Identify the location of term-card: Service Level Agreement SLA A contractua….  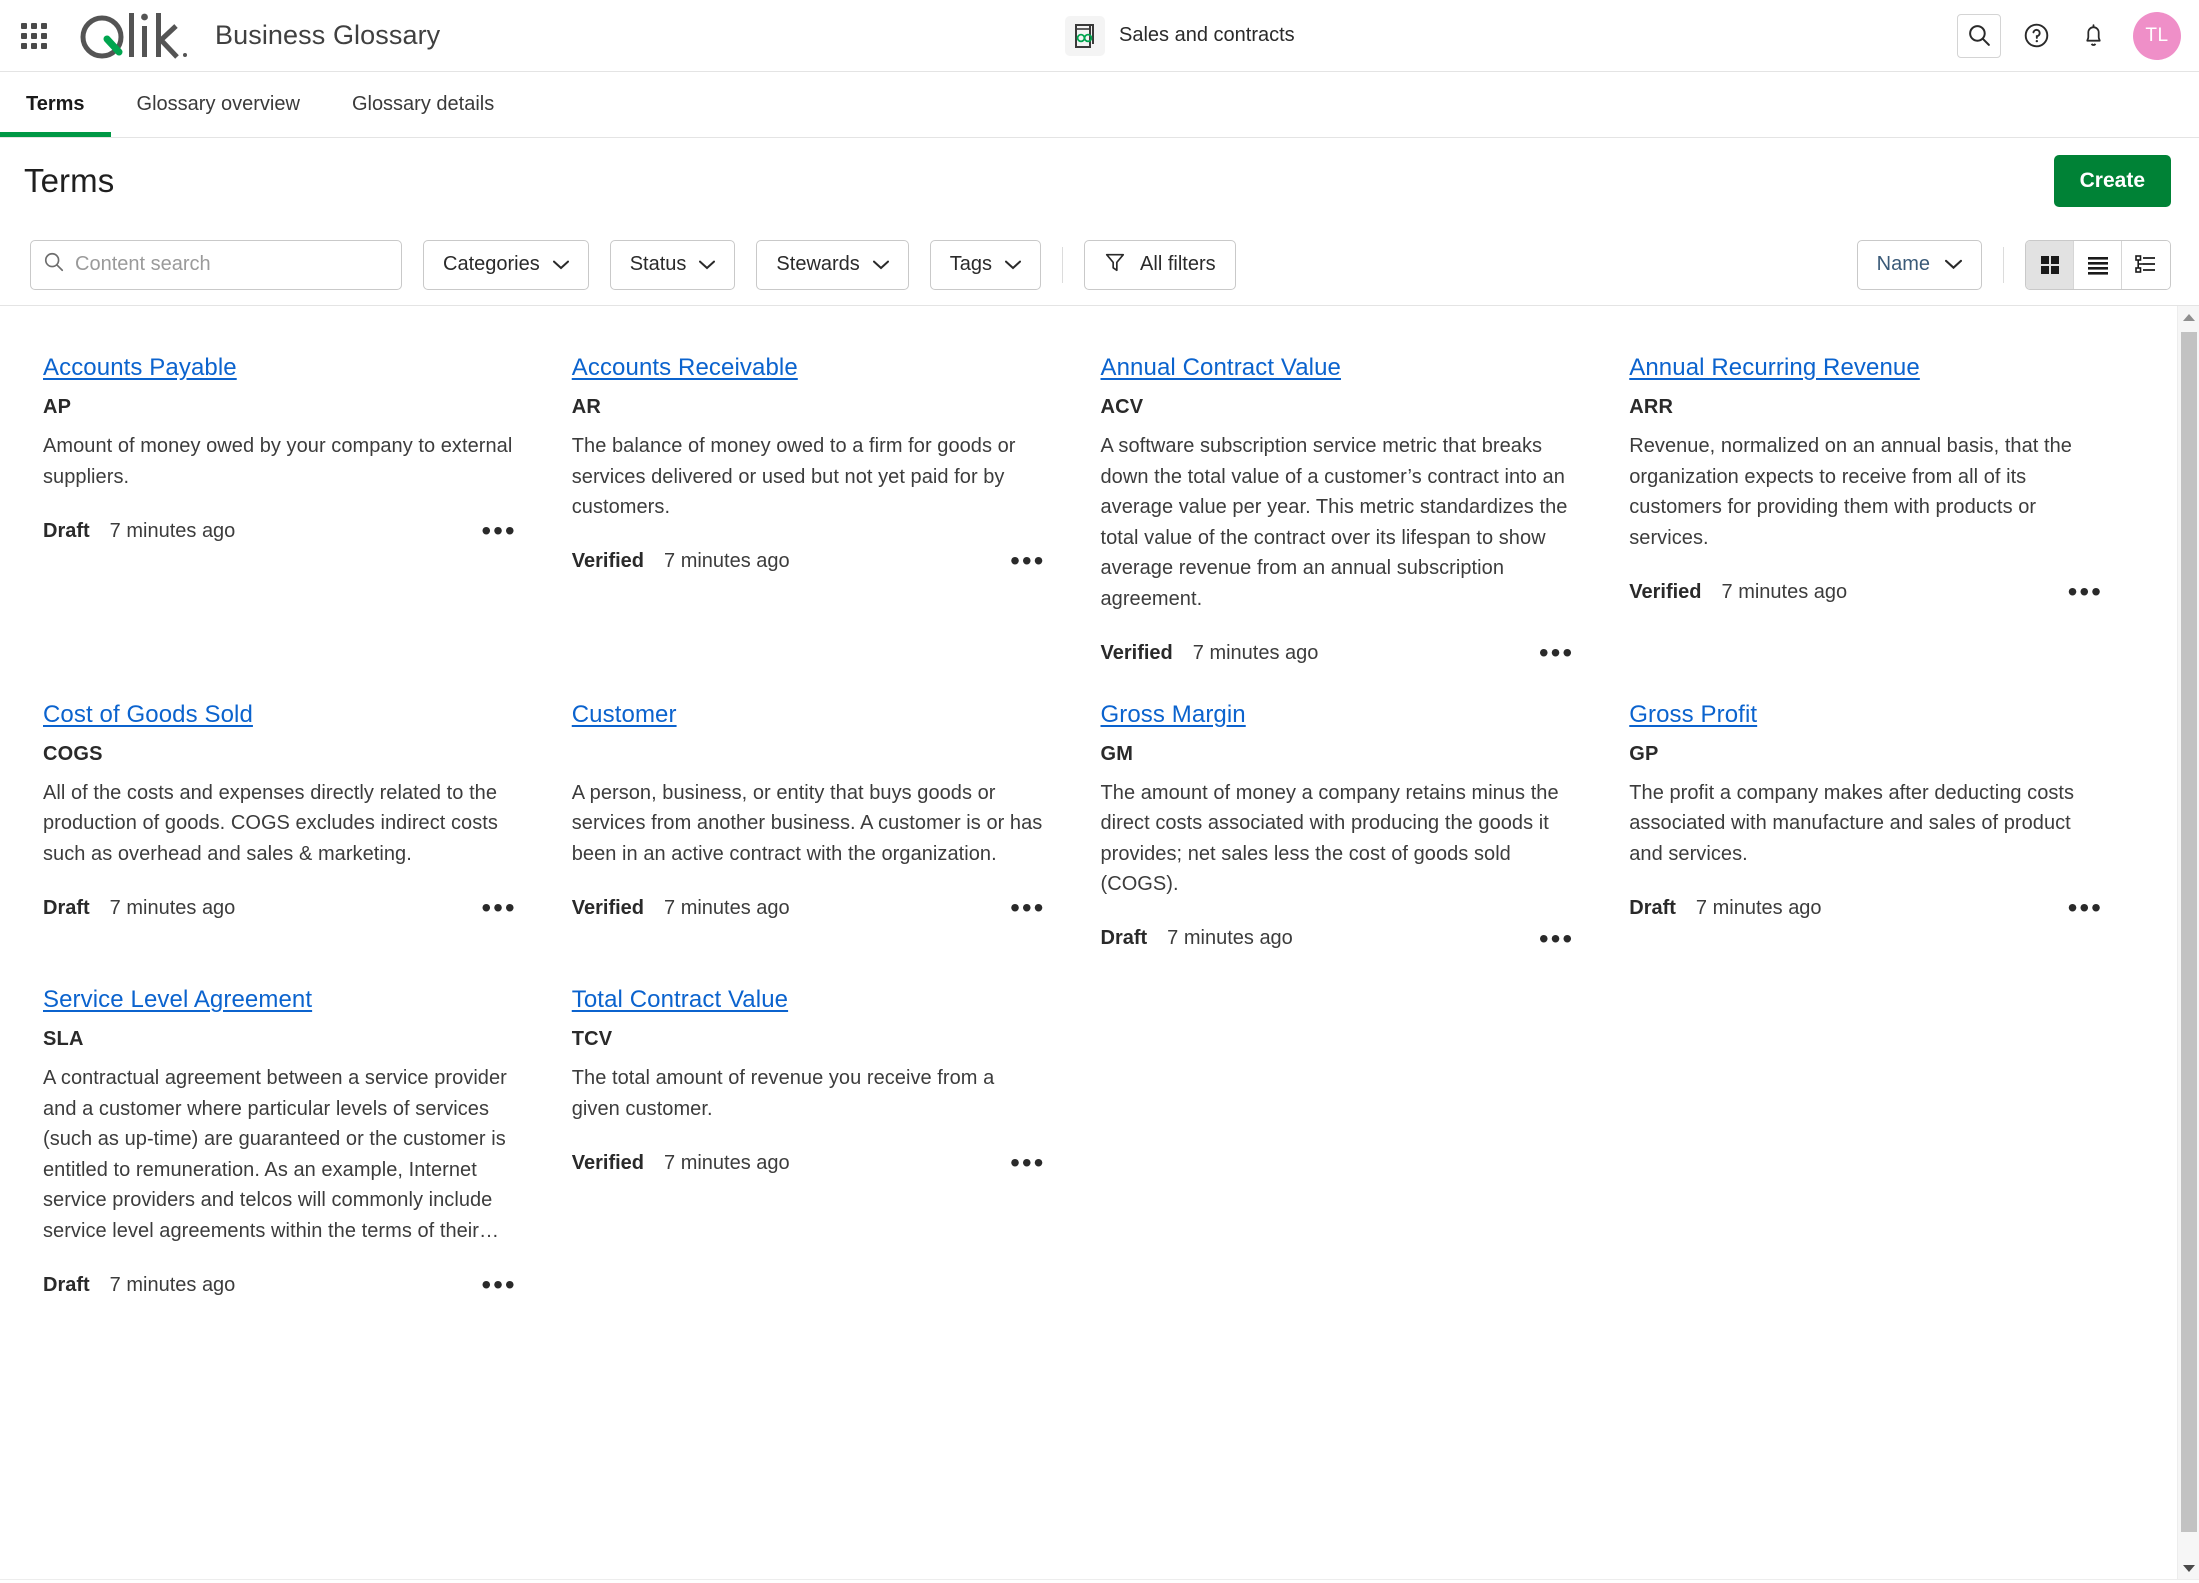
(288, 1139).